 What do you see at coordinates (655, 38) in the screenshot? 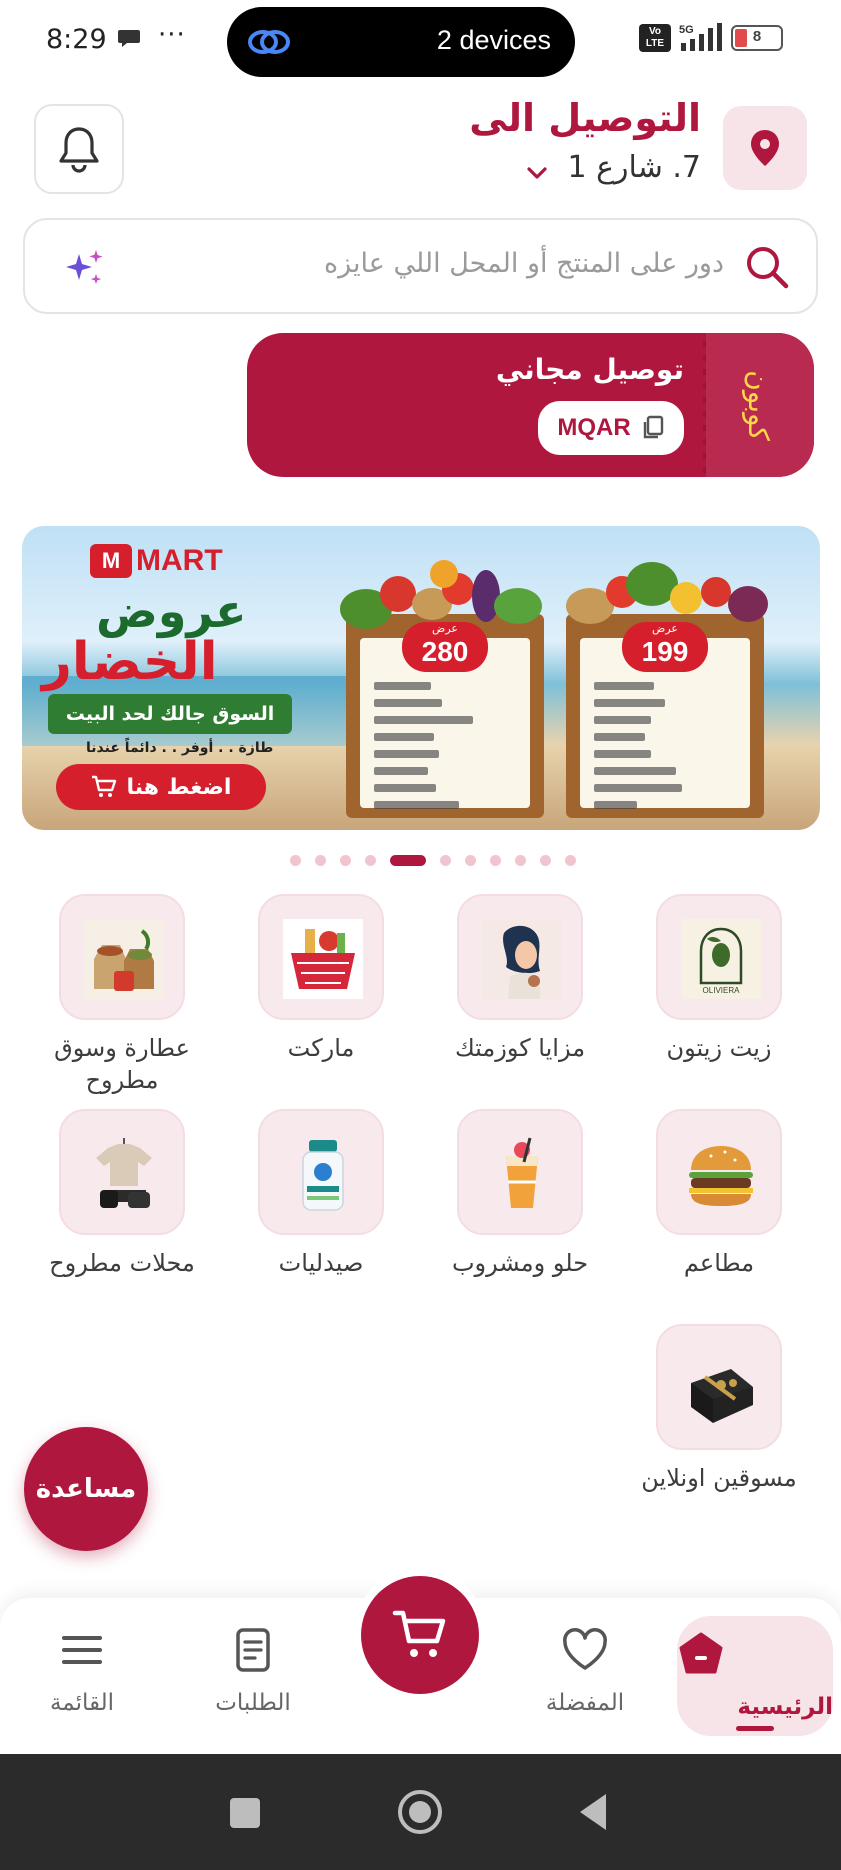
I see `volte-icon: Vo LTE` at bounding box center [655, 38].